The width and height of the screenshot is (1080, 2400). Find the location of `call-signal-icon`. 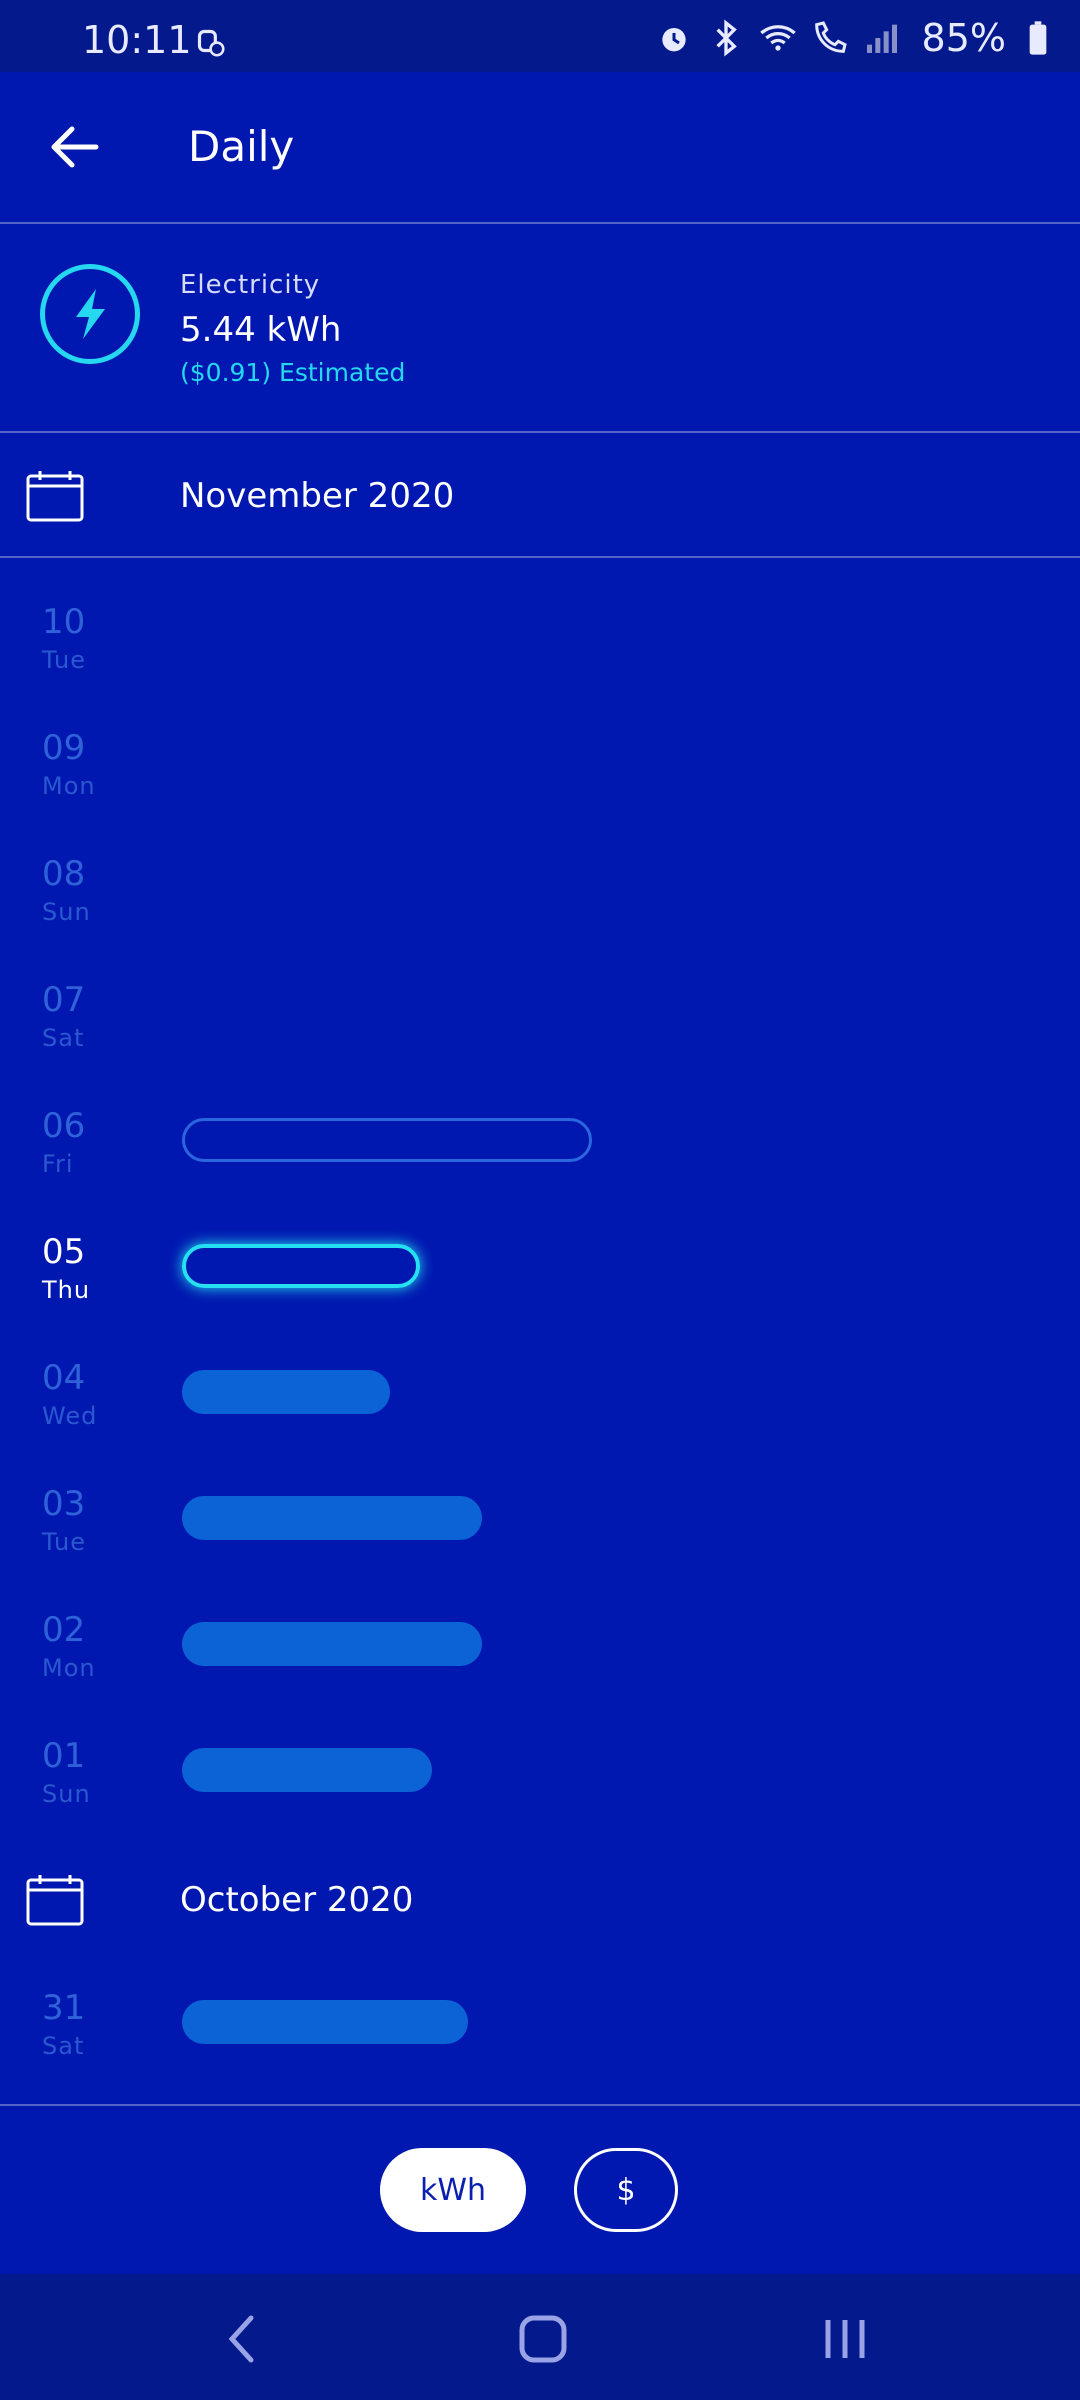

call-signal-icon is located at coordinates (830, 37).